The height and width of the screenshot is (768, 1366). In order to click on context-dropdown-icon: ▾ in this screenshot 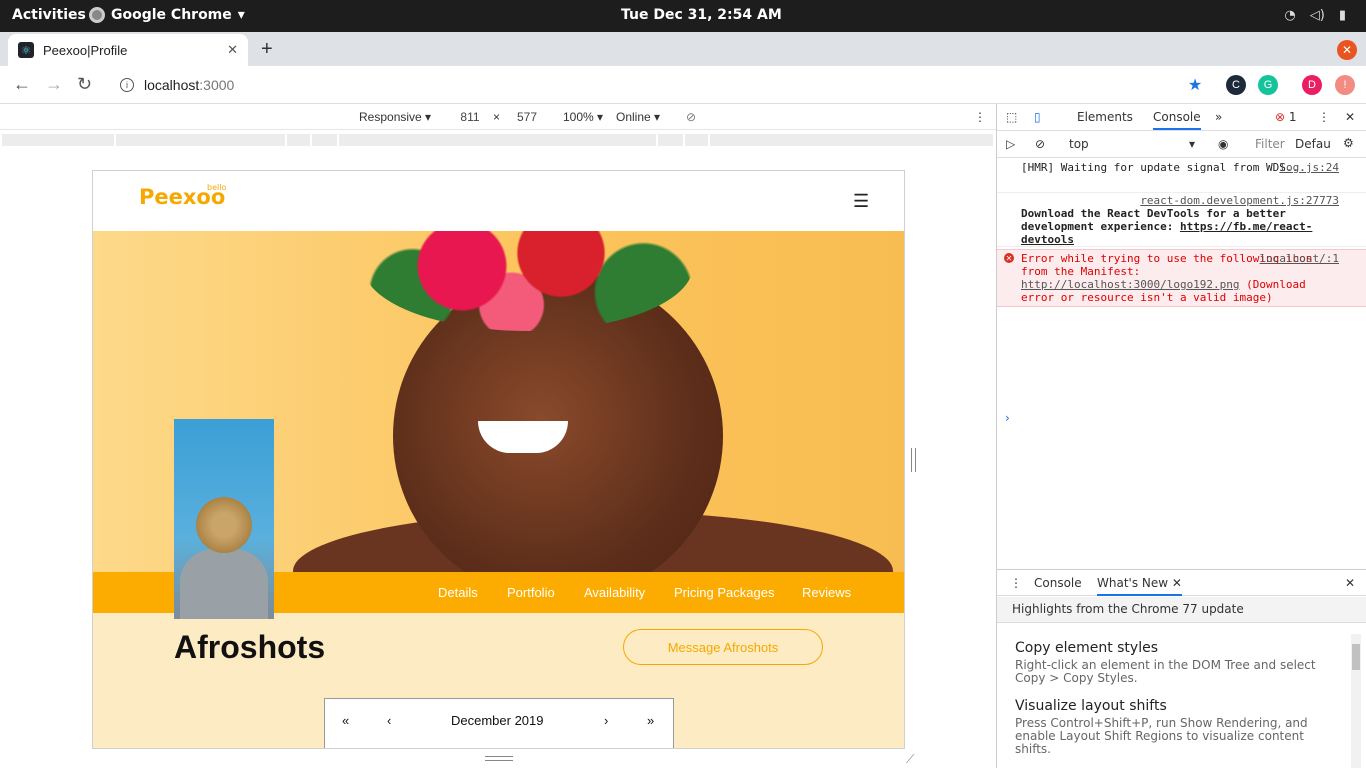, I will do `click(1192, 144)`.